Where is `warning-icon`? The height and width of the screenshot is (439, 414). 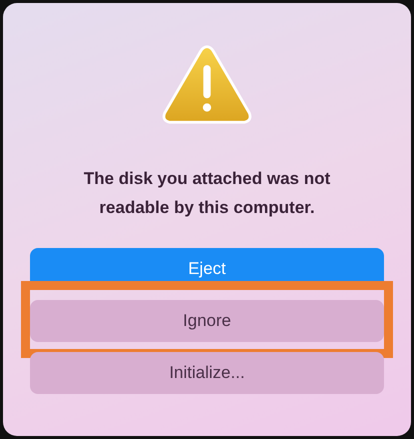 warning-icon is located at coordinates (207, 84).